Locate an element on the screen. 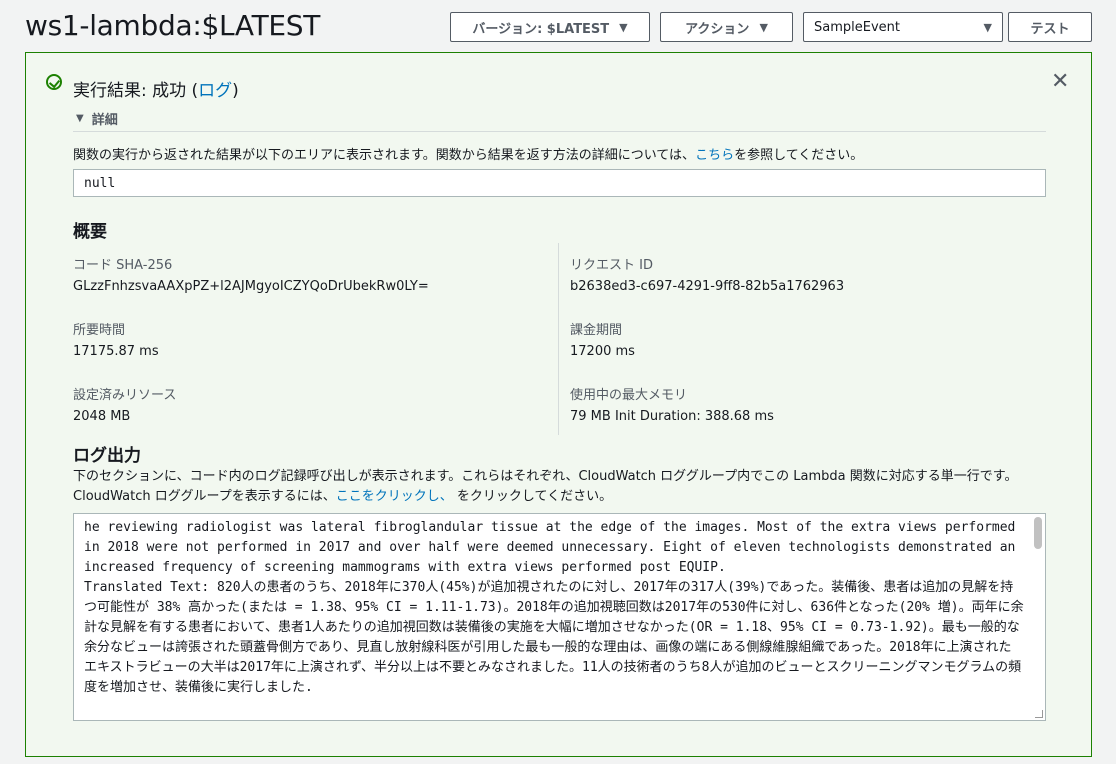 The width and height of the screenshot is (1116, 764). divider is located at coordinates (559, 131).